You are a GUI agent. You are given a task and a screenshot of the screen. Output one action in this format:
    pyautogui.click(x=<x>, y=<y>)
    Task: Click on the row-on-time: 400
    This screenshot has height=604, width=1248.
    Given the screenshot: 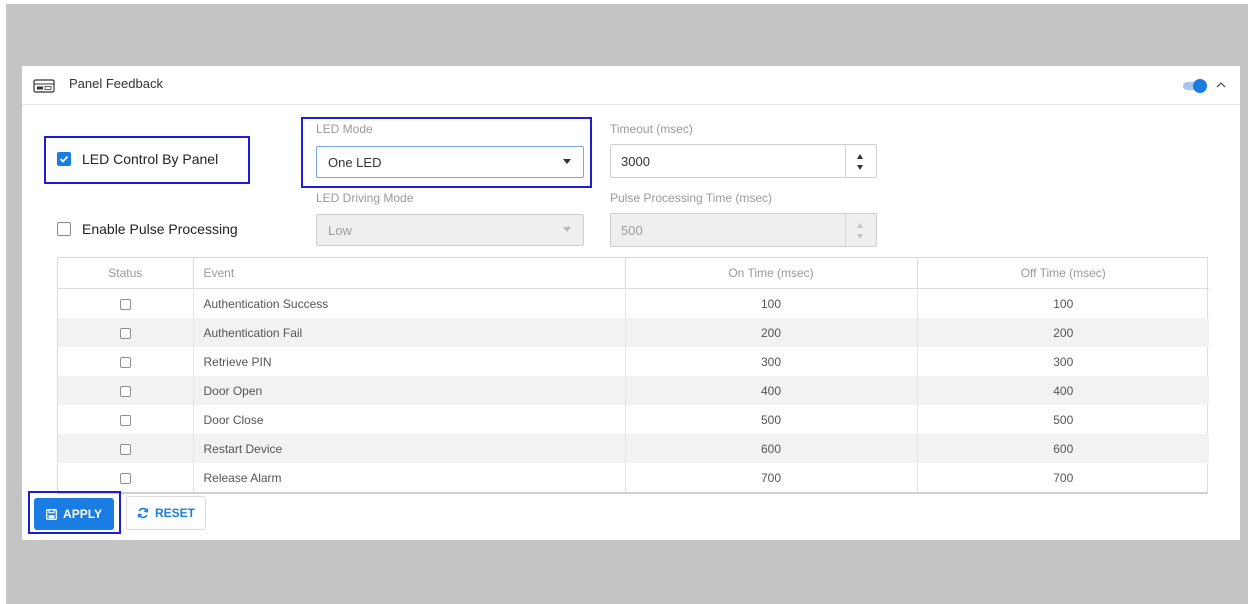 What is the action you would take?
    pyautogui.click(x=771, y=390)
    